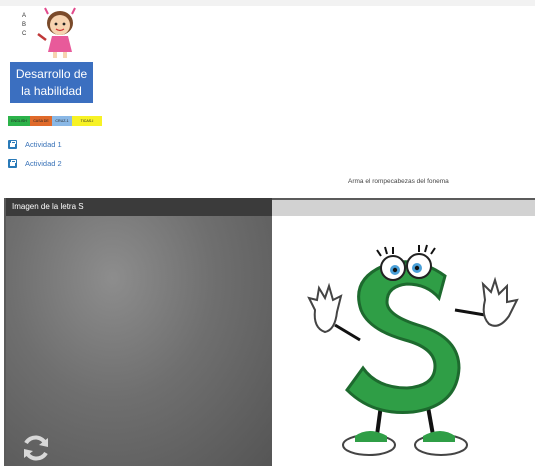 This screenshot has width=535, height=466. Describe the element at coordinates (19, 121) in the screenshot. I see `legend-item: ENGLISH` at that location.